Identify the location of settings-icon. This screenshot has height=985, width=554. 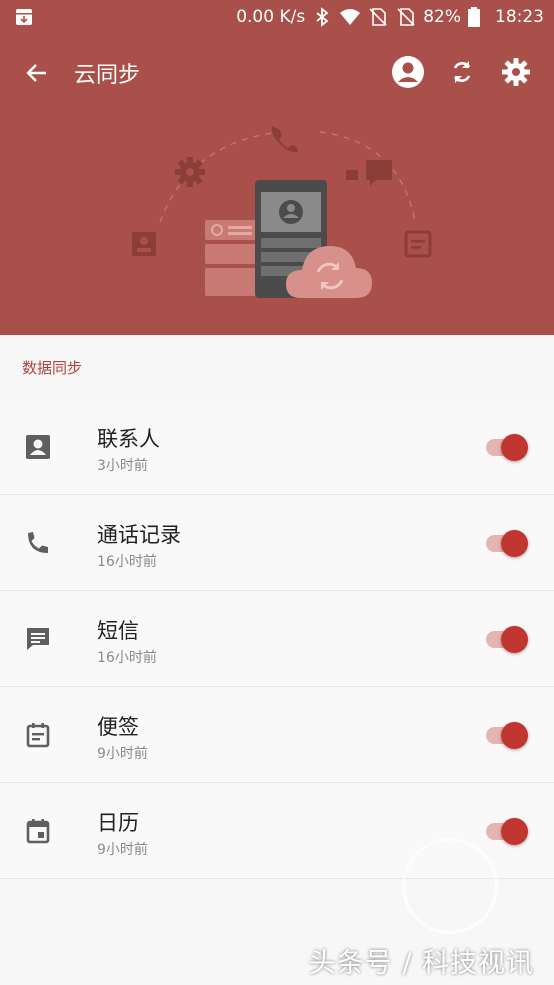
(516, 72).